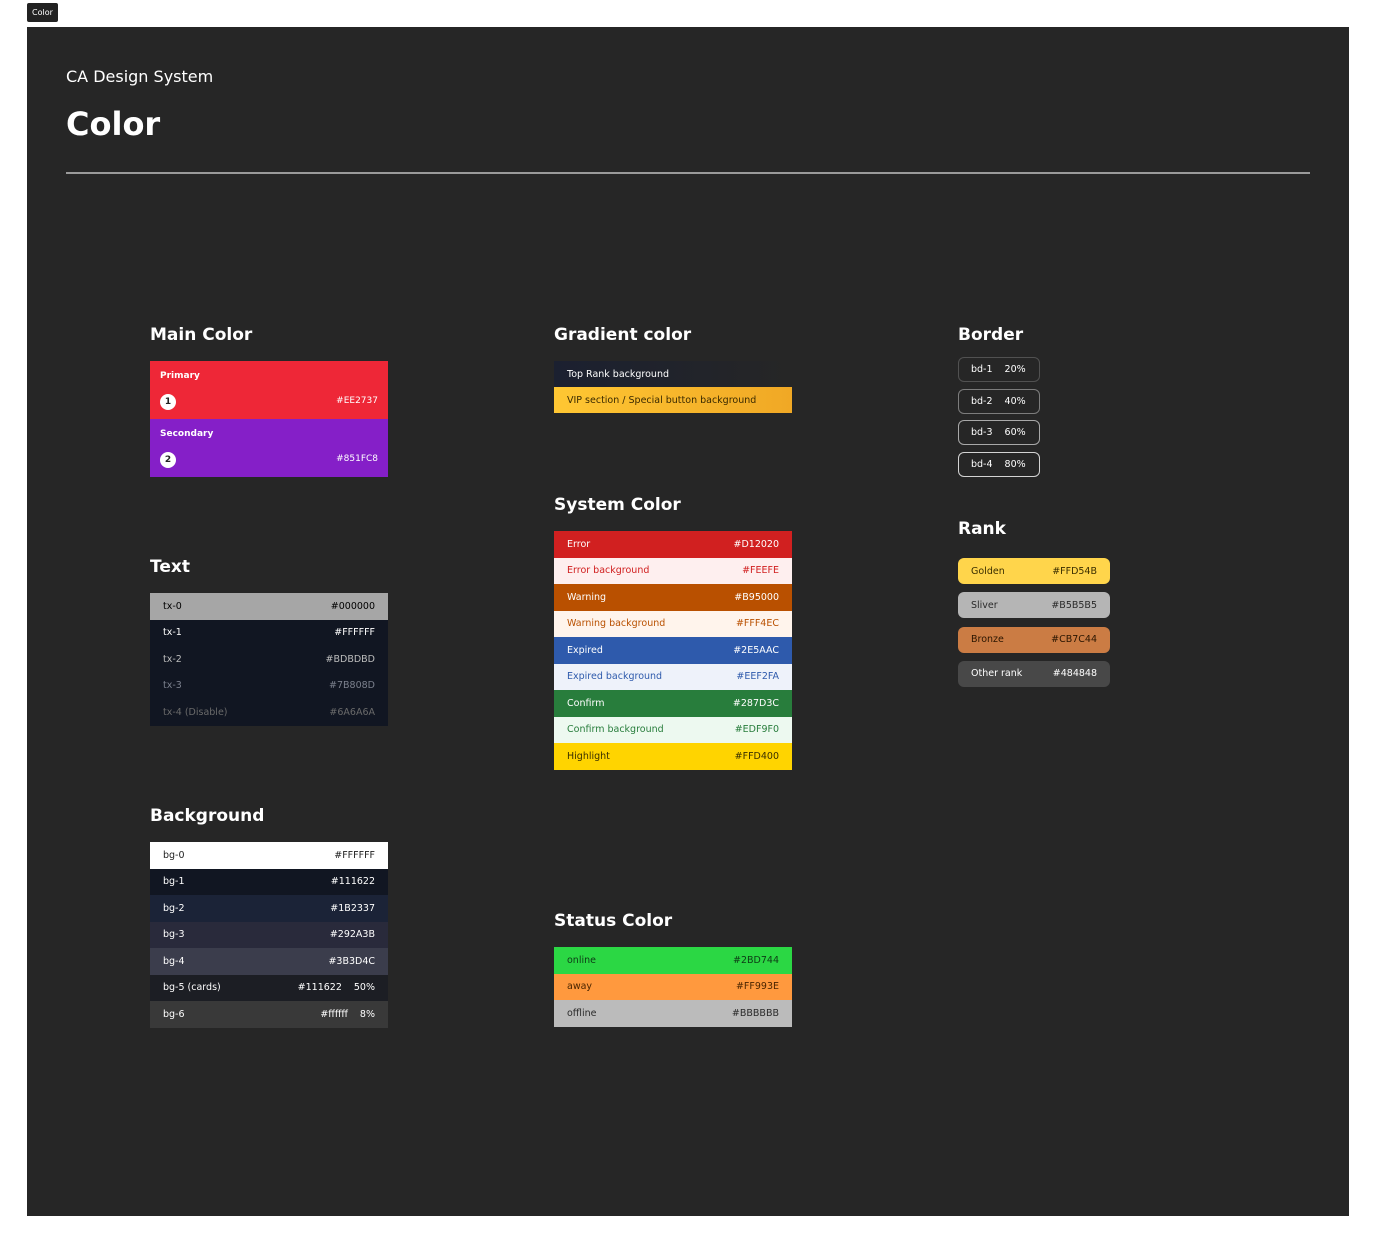 Image resolution: width=1376 pixels, height=1243 pixels. What do you see at coordinates (673, 986) in the screenshot?
I see `status-color-row: away #FF993E` at bounding box center [673, 986].